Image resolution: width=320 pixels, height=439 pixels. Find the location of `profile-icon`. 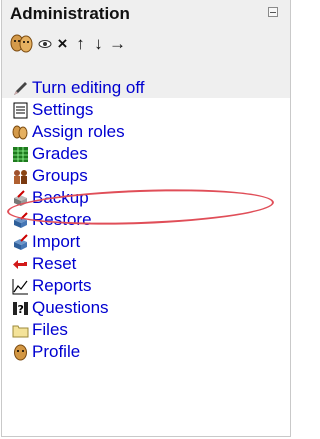

profile-icon is located at coordinates (20, 352).